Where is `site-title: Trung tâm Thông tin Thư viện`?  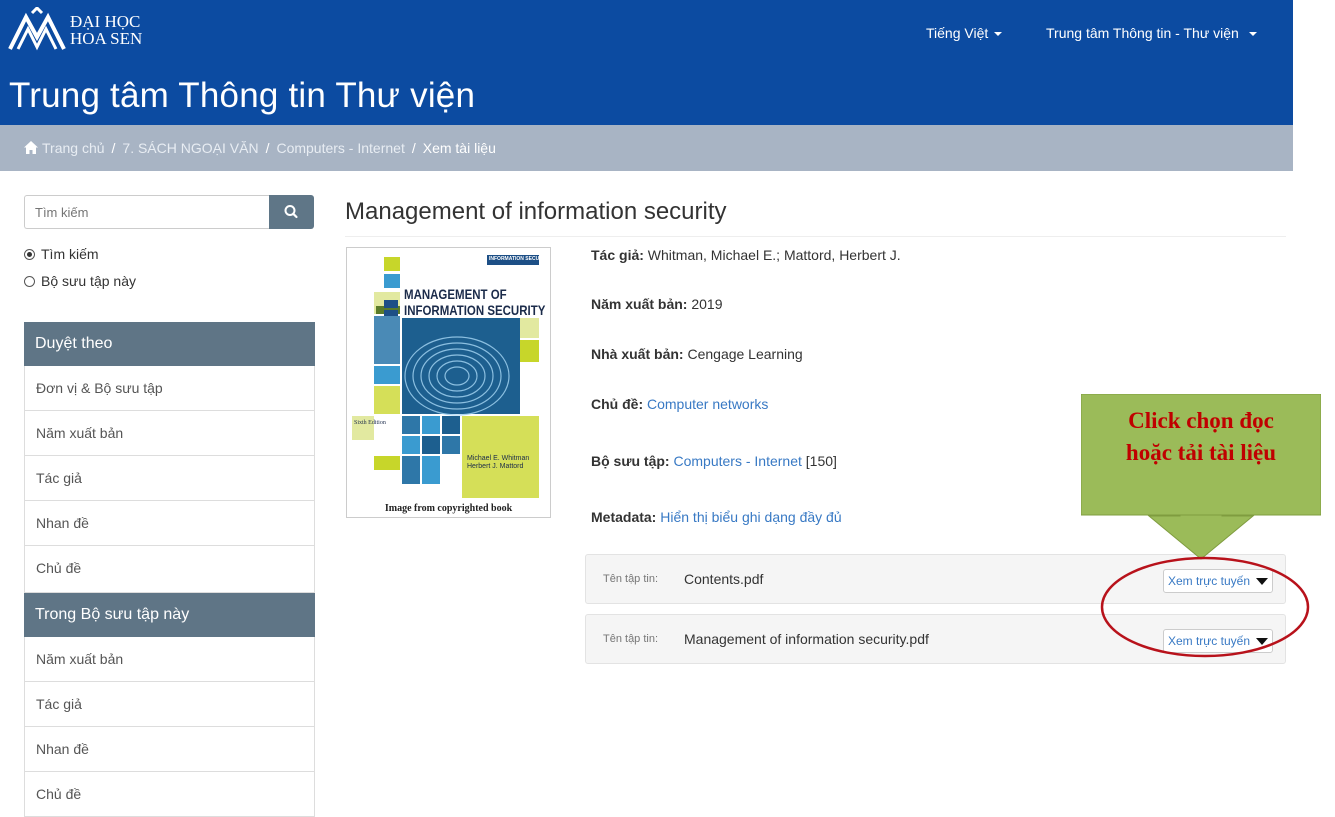
site-title: Trung tâm Thông tin Thư viện is located at coordinates (242, 96).